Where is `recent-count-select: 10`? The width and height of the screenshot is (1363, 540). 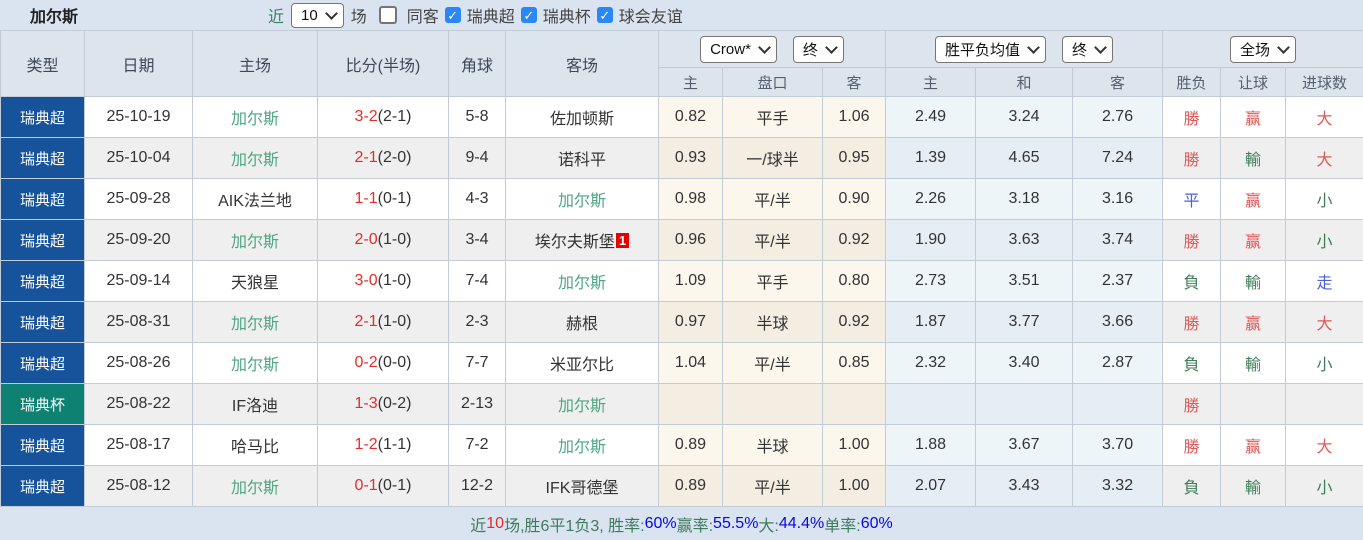
recent-count-select: 10 is located at coordinates (317, 15).